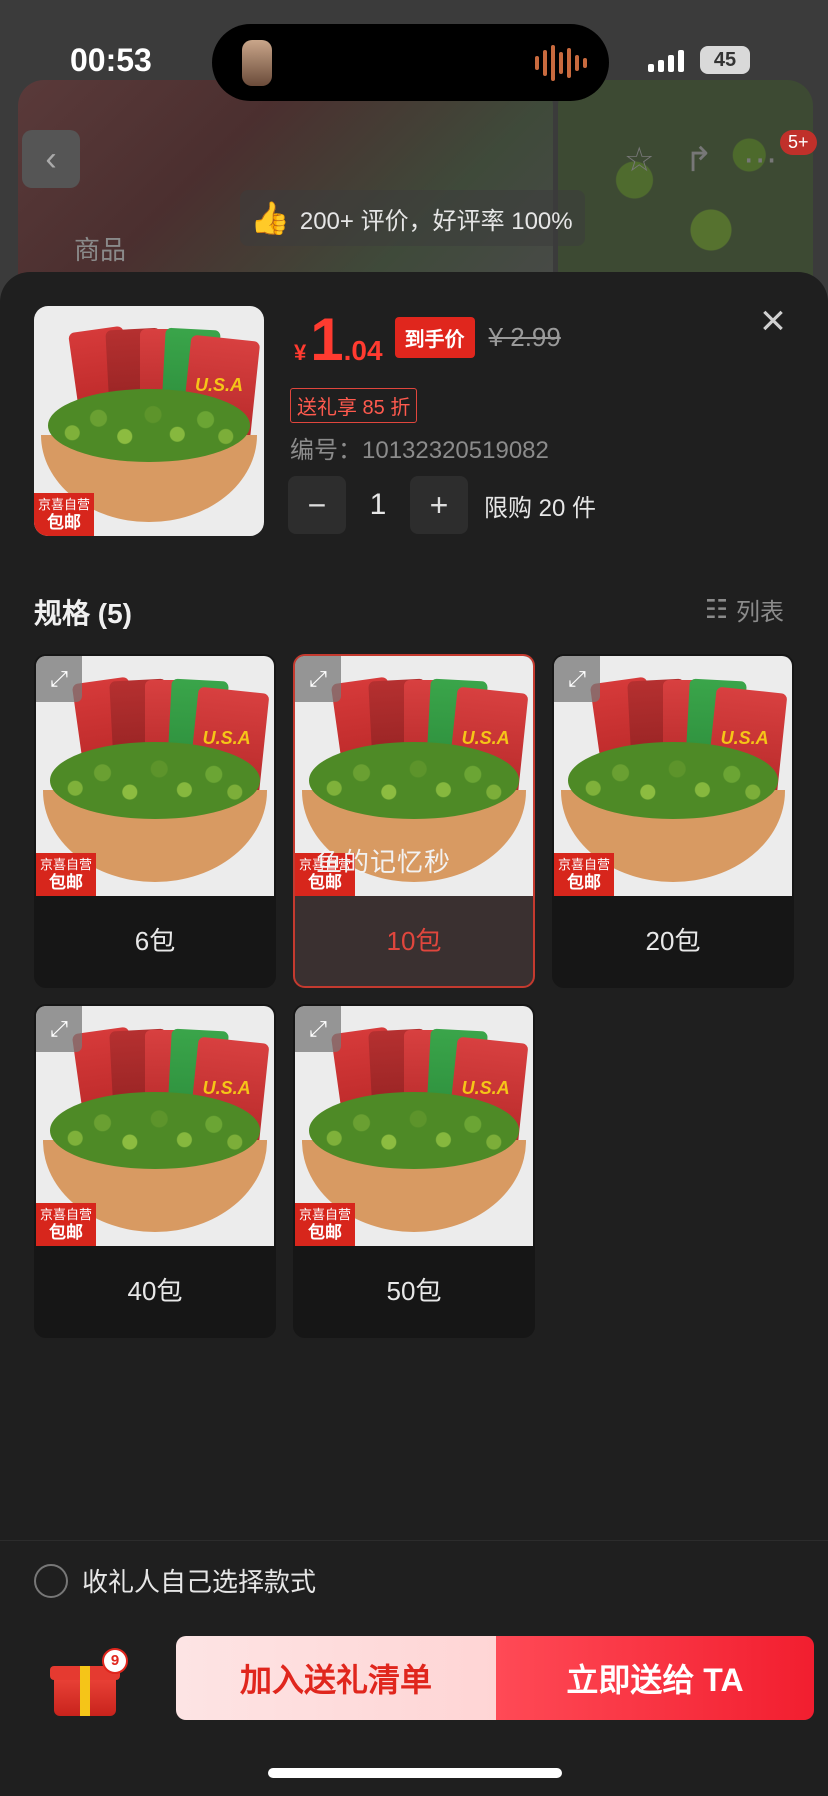 This screenshot has width=828, height=1796. Describe the element at coordinates (436, 221) in the screenshot. I see `review-text: 200+ 评价，好评率 100%` at that location.